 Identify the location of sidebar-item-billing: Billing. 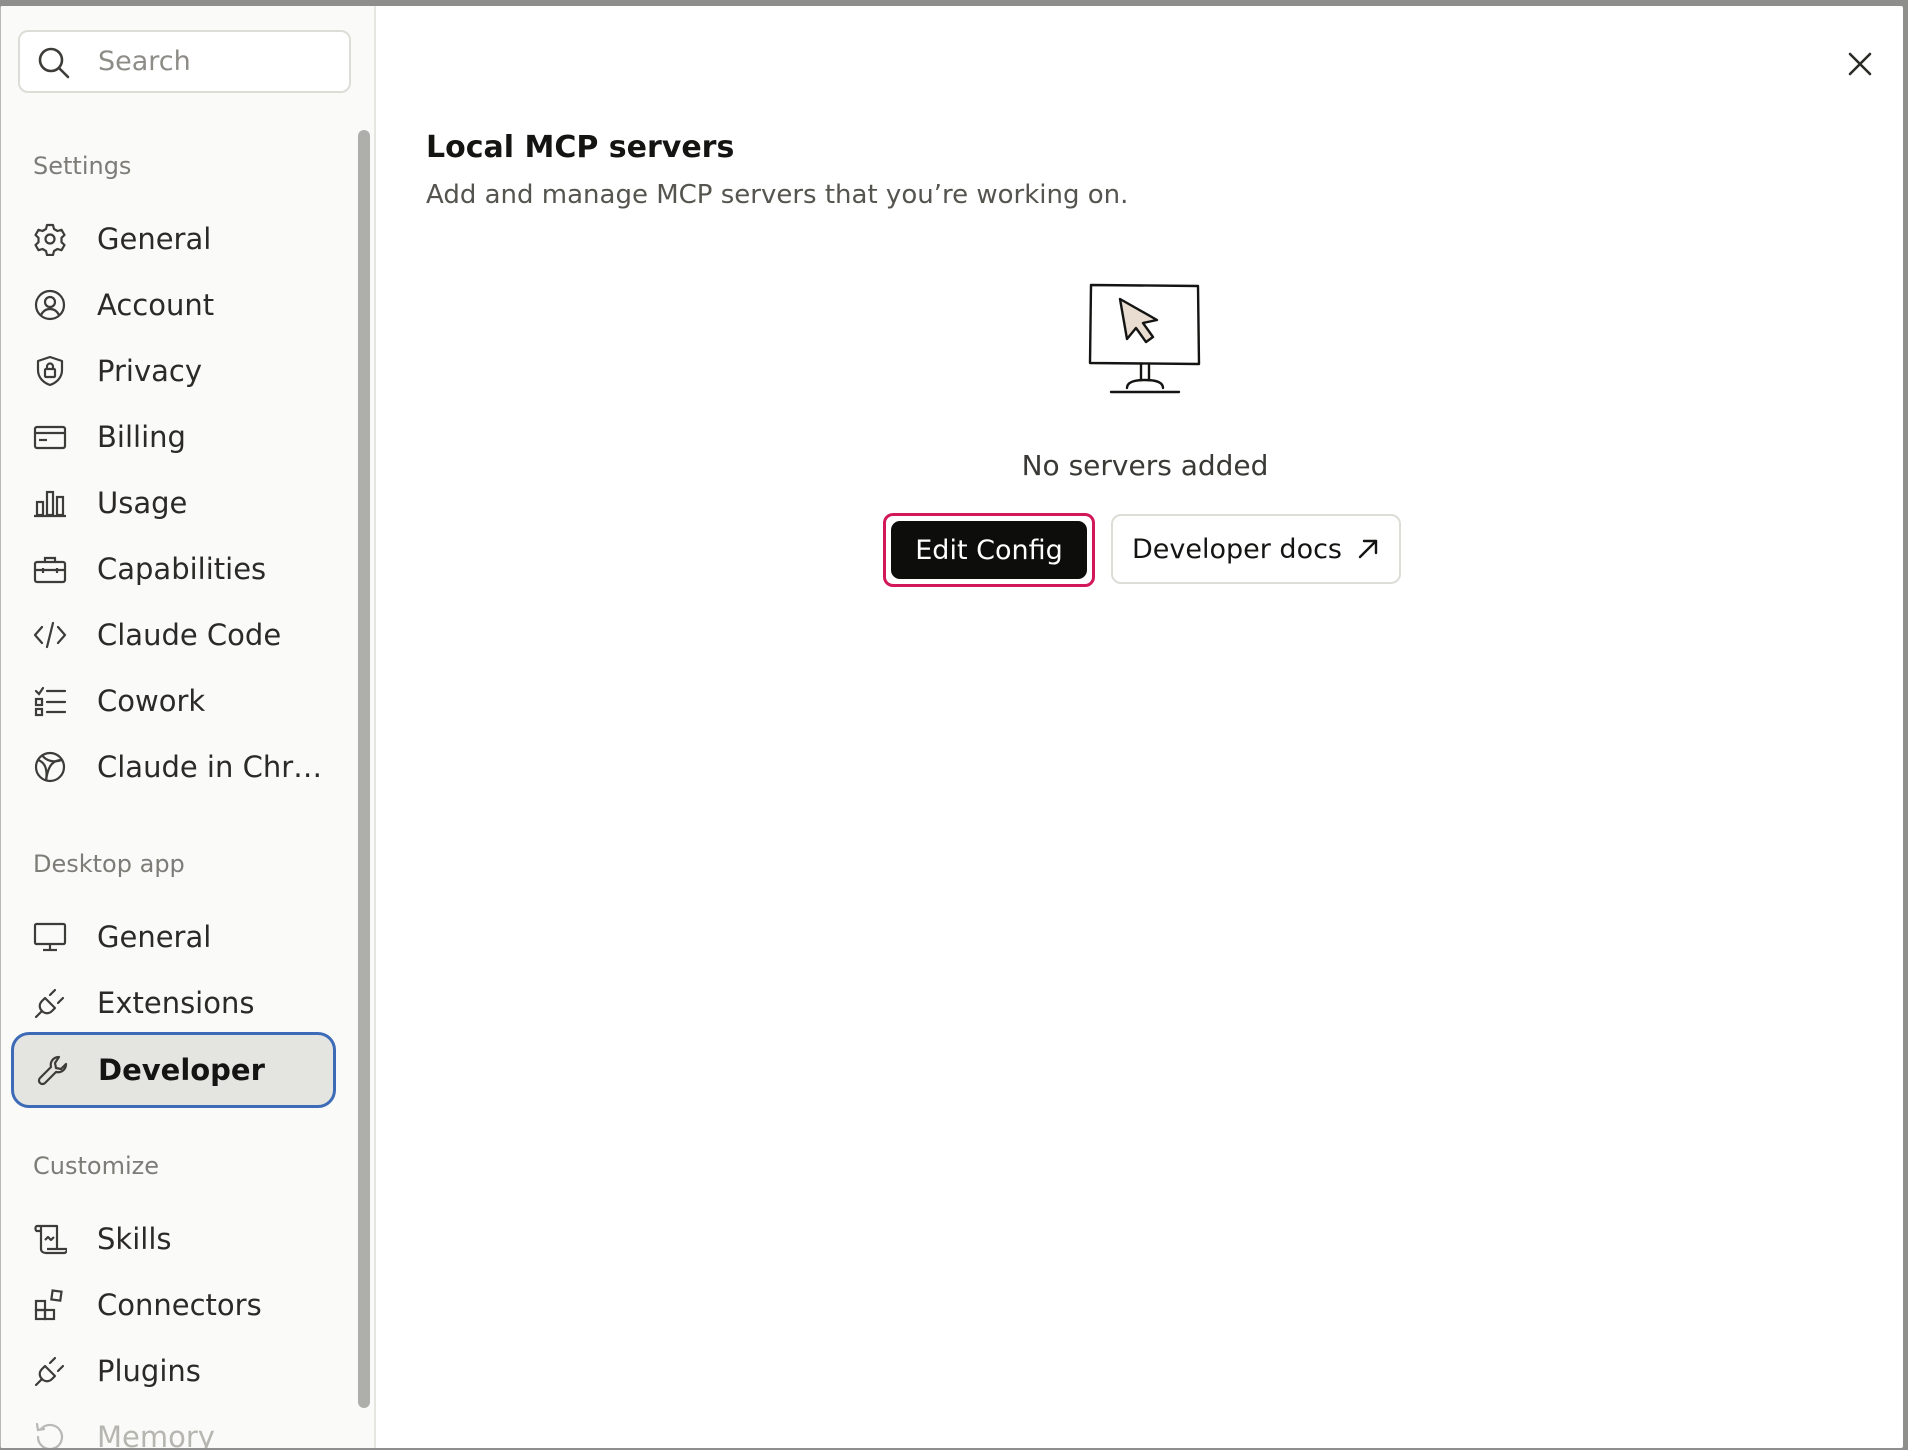
(174, 437).